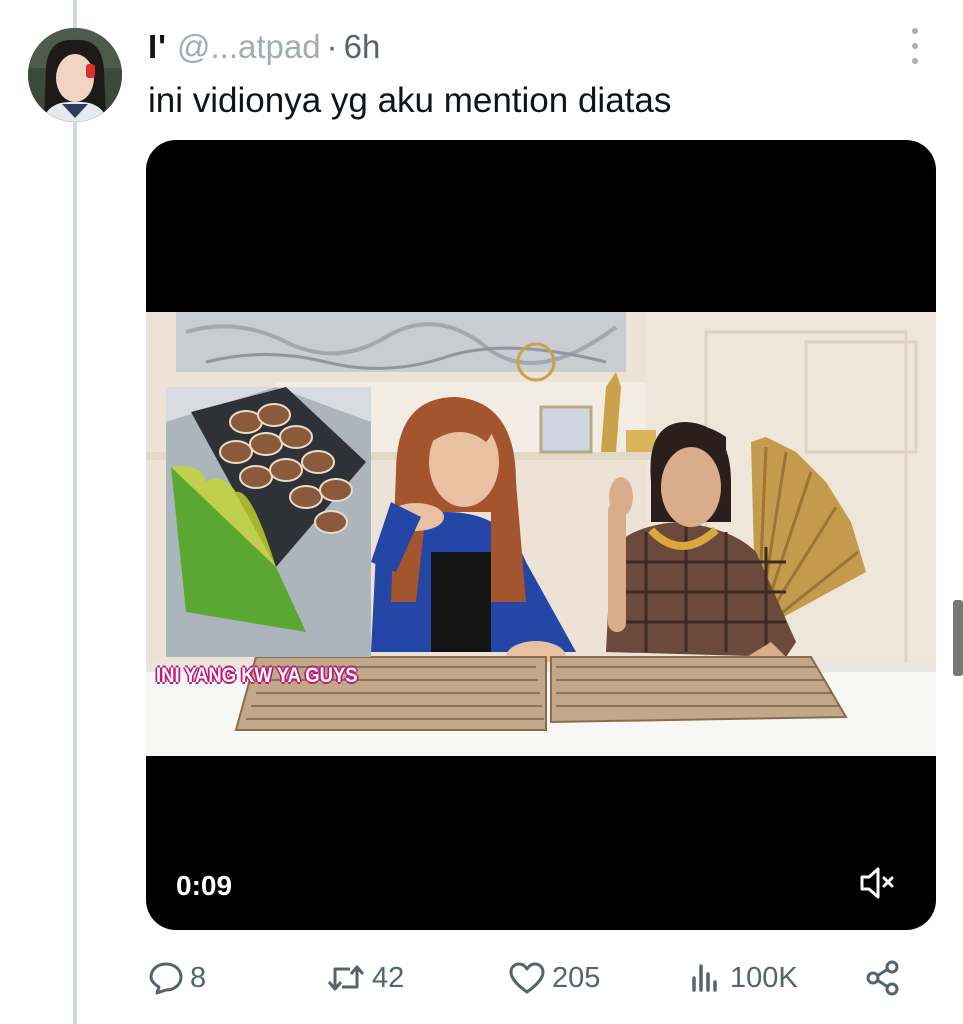 This screenshot has width=963, height=1024. What do you see at coordinates (75, 512) in the screenshot?
I see `thread-line` at bounding box center [75, 512].